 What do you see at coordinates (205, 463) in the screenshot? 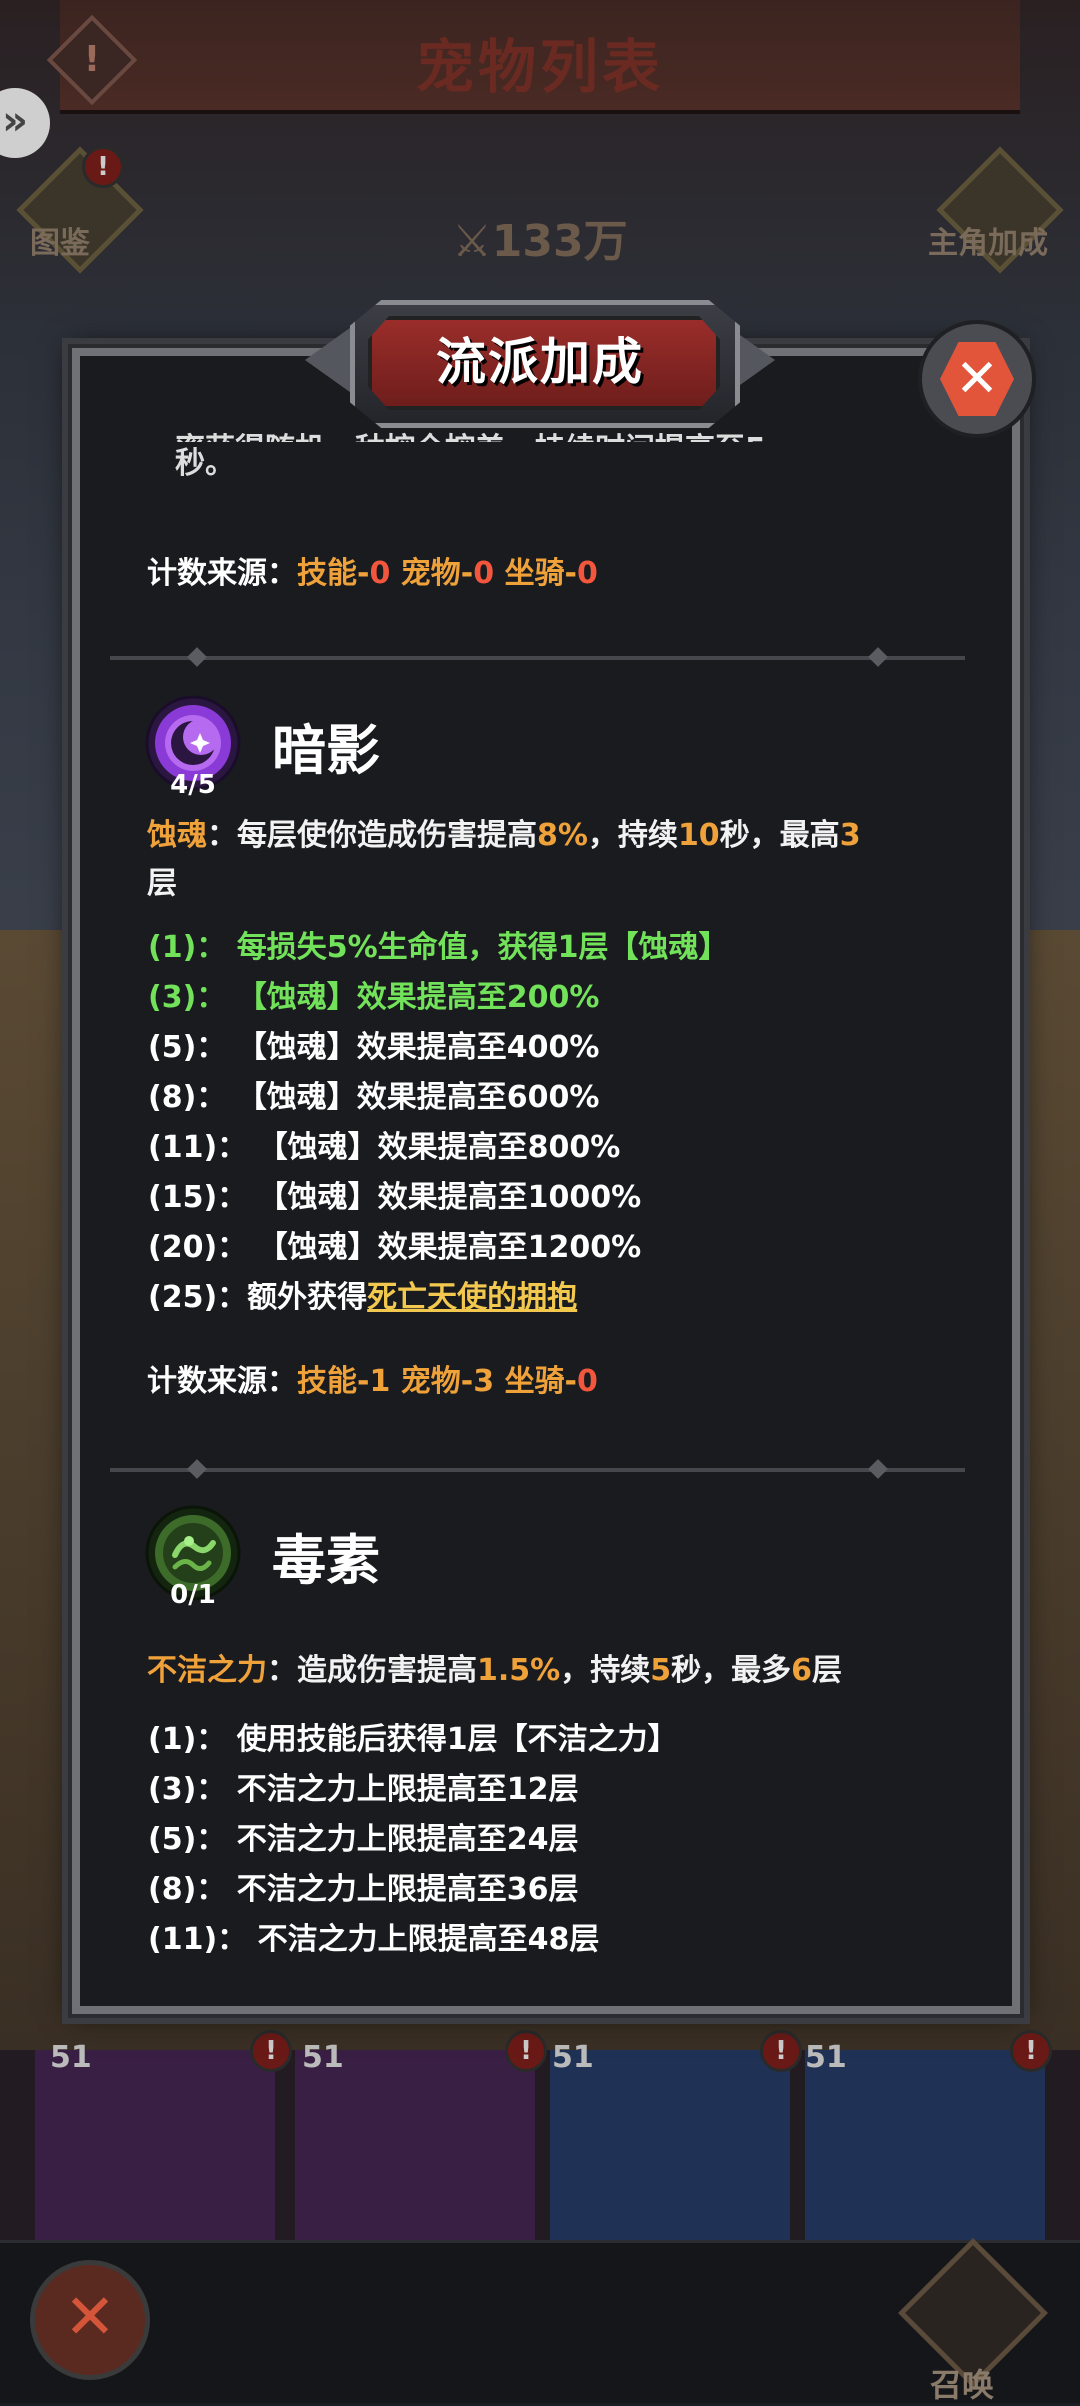
I see `prev-school-desc-line2: 秒。` at bounding box center [205, 463].